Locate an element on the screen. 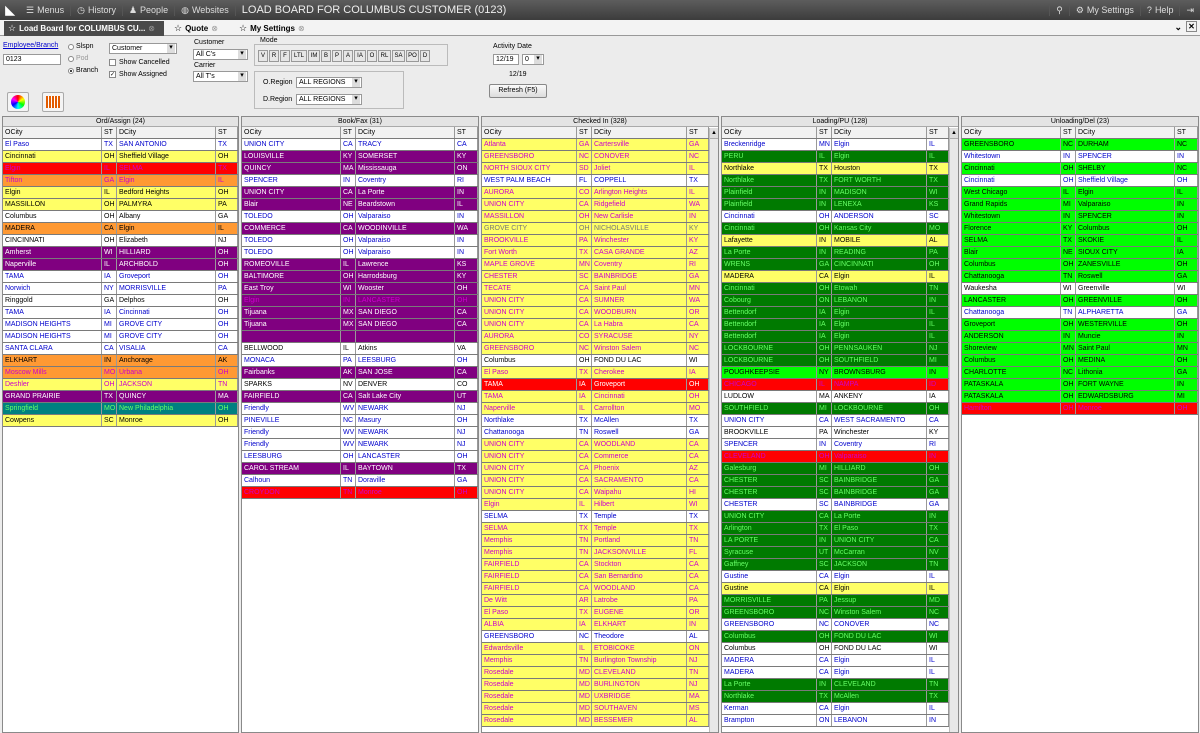 The image size is (1200, 733). table-row: Rosedale MD SOUTHAVEN MS is located at coordinates (595, 709).